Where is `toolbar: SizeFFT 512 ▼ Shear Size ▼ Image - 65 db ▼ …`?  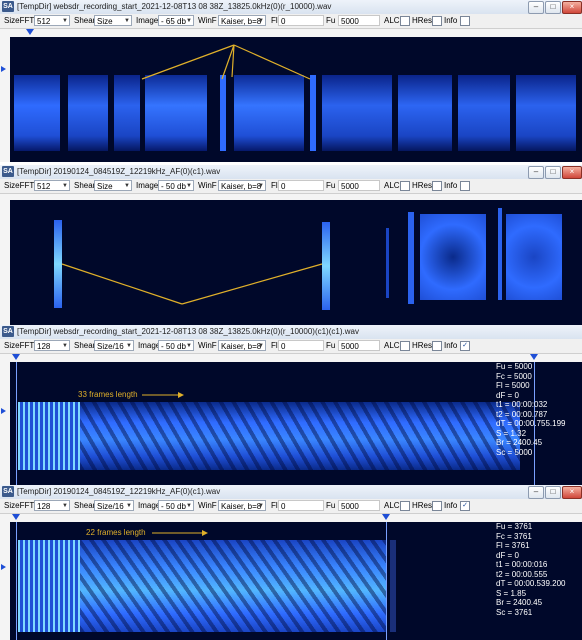
toolbar: SizeFFT 512 ▼ Shear Size ▼ Image - 65 db ▼ … is located at coordinates (291, 21).